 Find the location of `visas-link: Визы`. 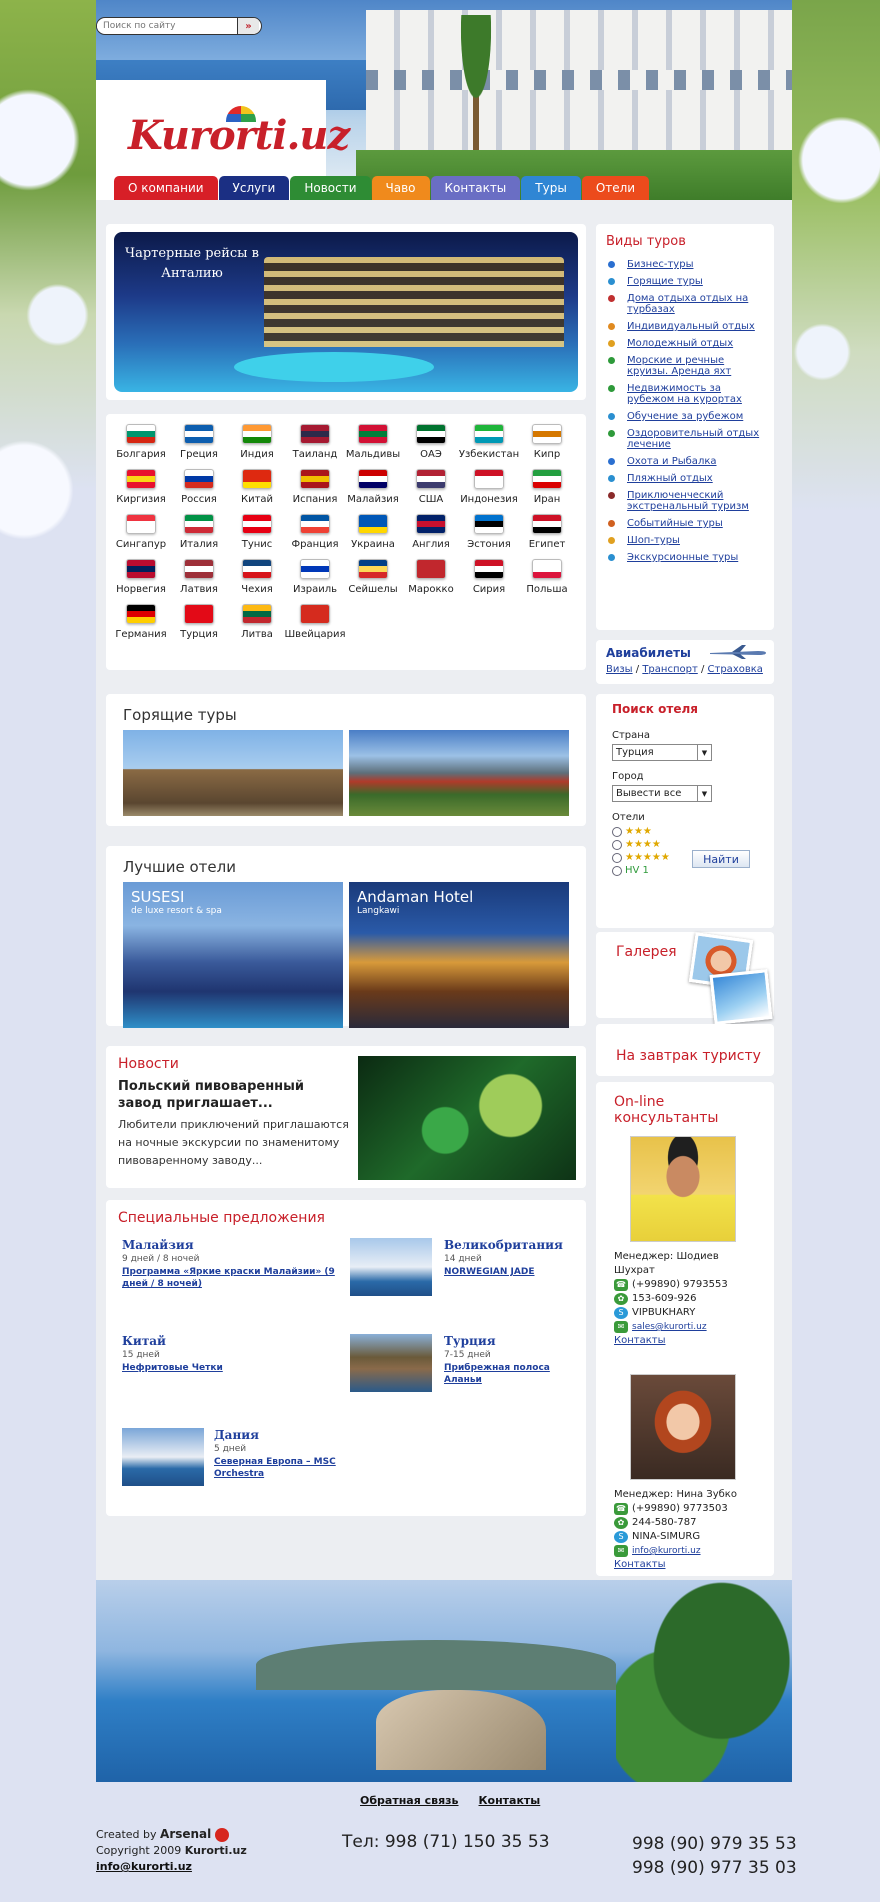

visas-link: Визы is located at coordinates (619, 669).